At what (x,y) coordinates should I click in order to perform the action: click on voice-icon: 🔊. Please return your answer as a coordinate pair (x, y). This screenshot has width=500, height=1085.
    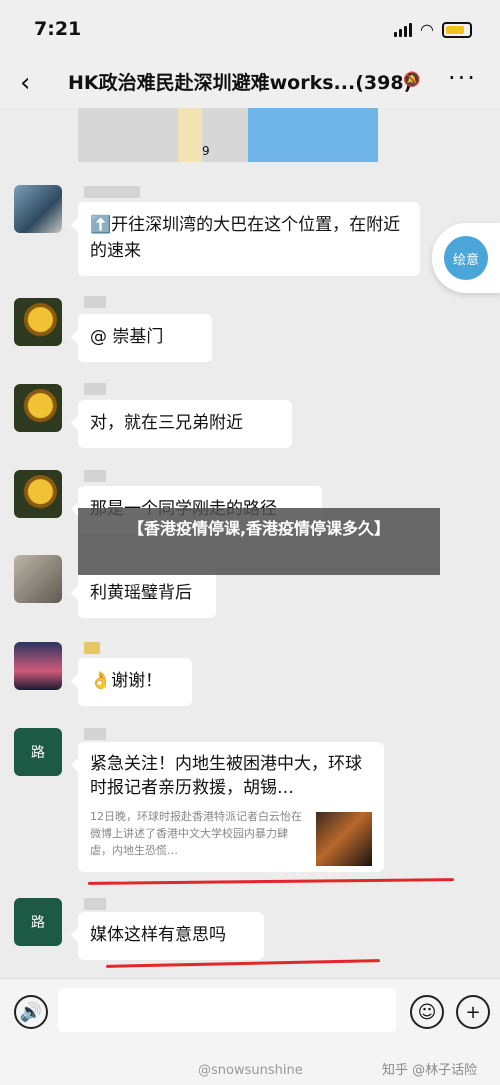
    Looking at the image, I should click on (31, 1012).